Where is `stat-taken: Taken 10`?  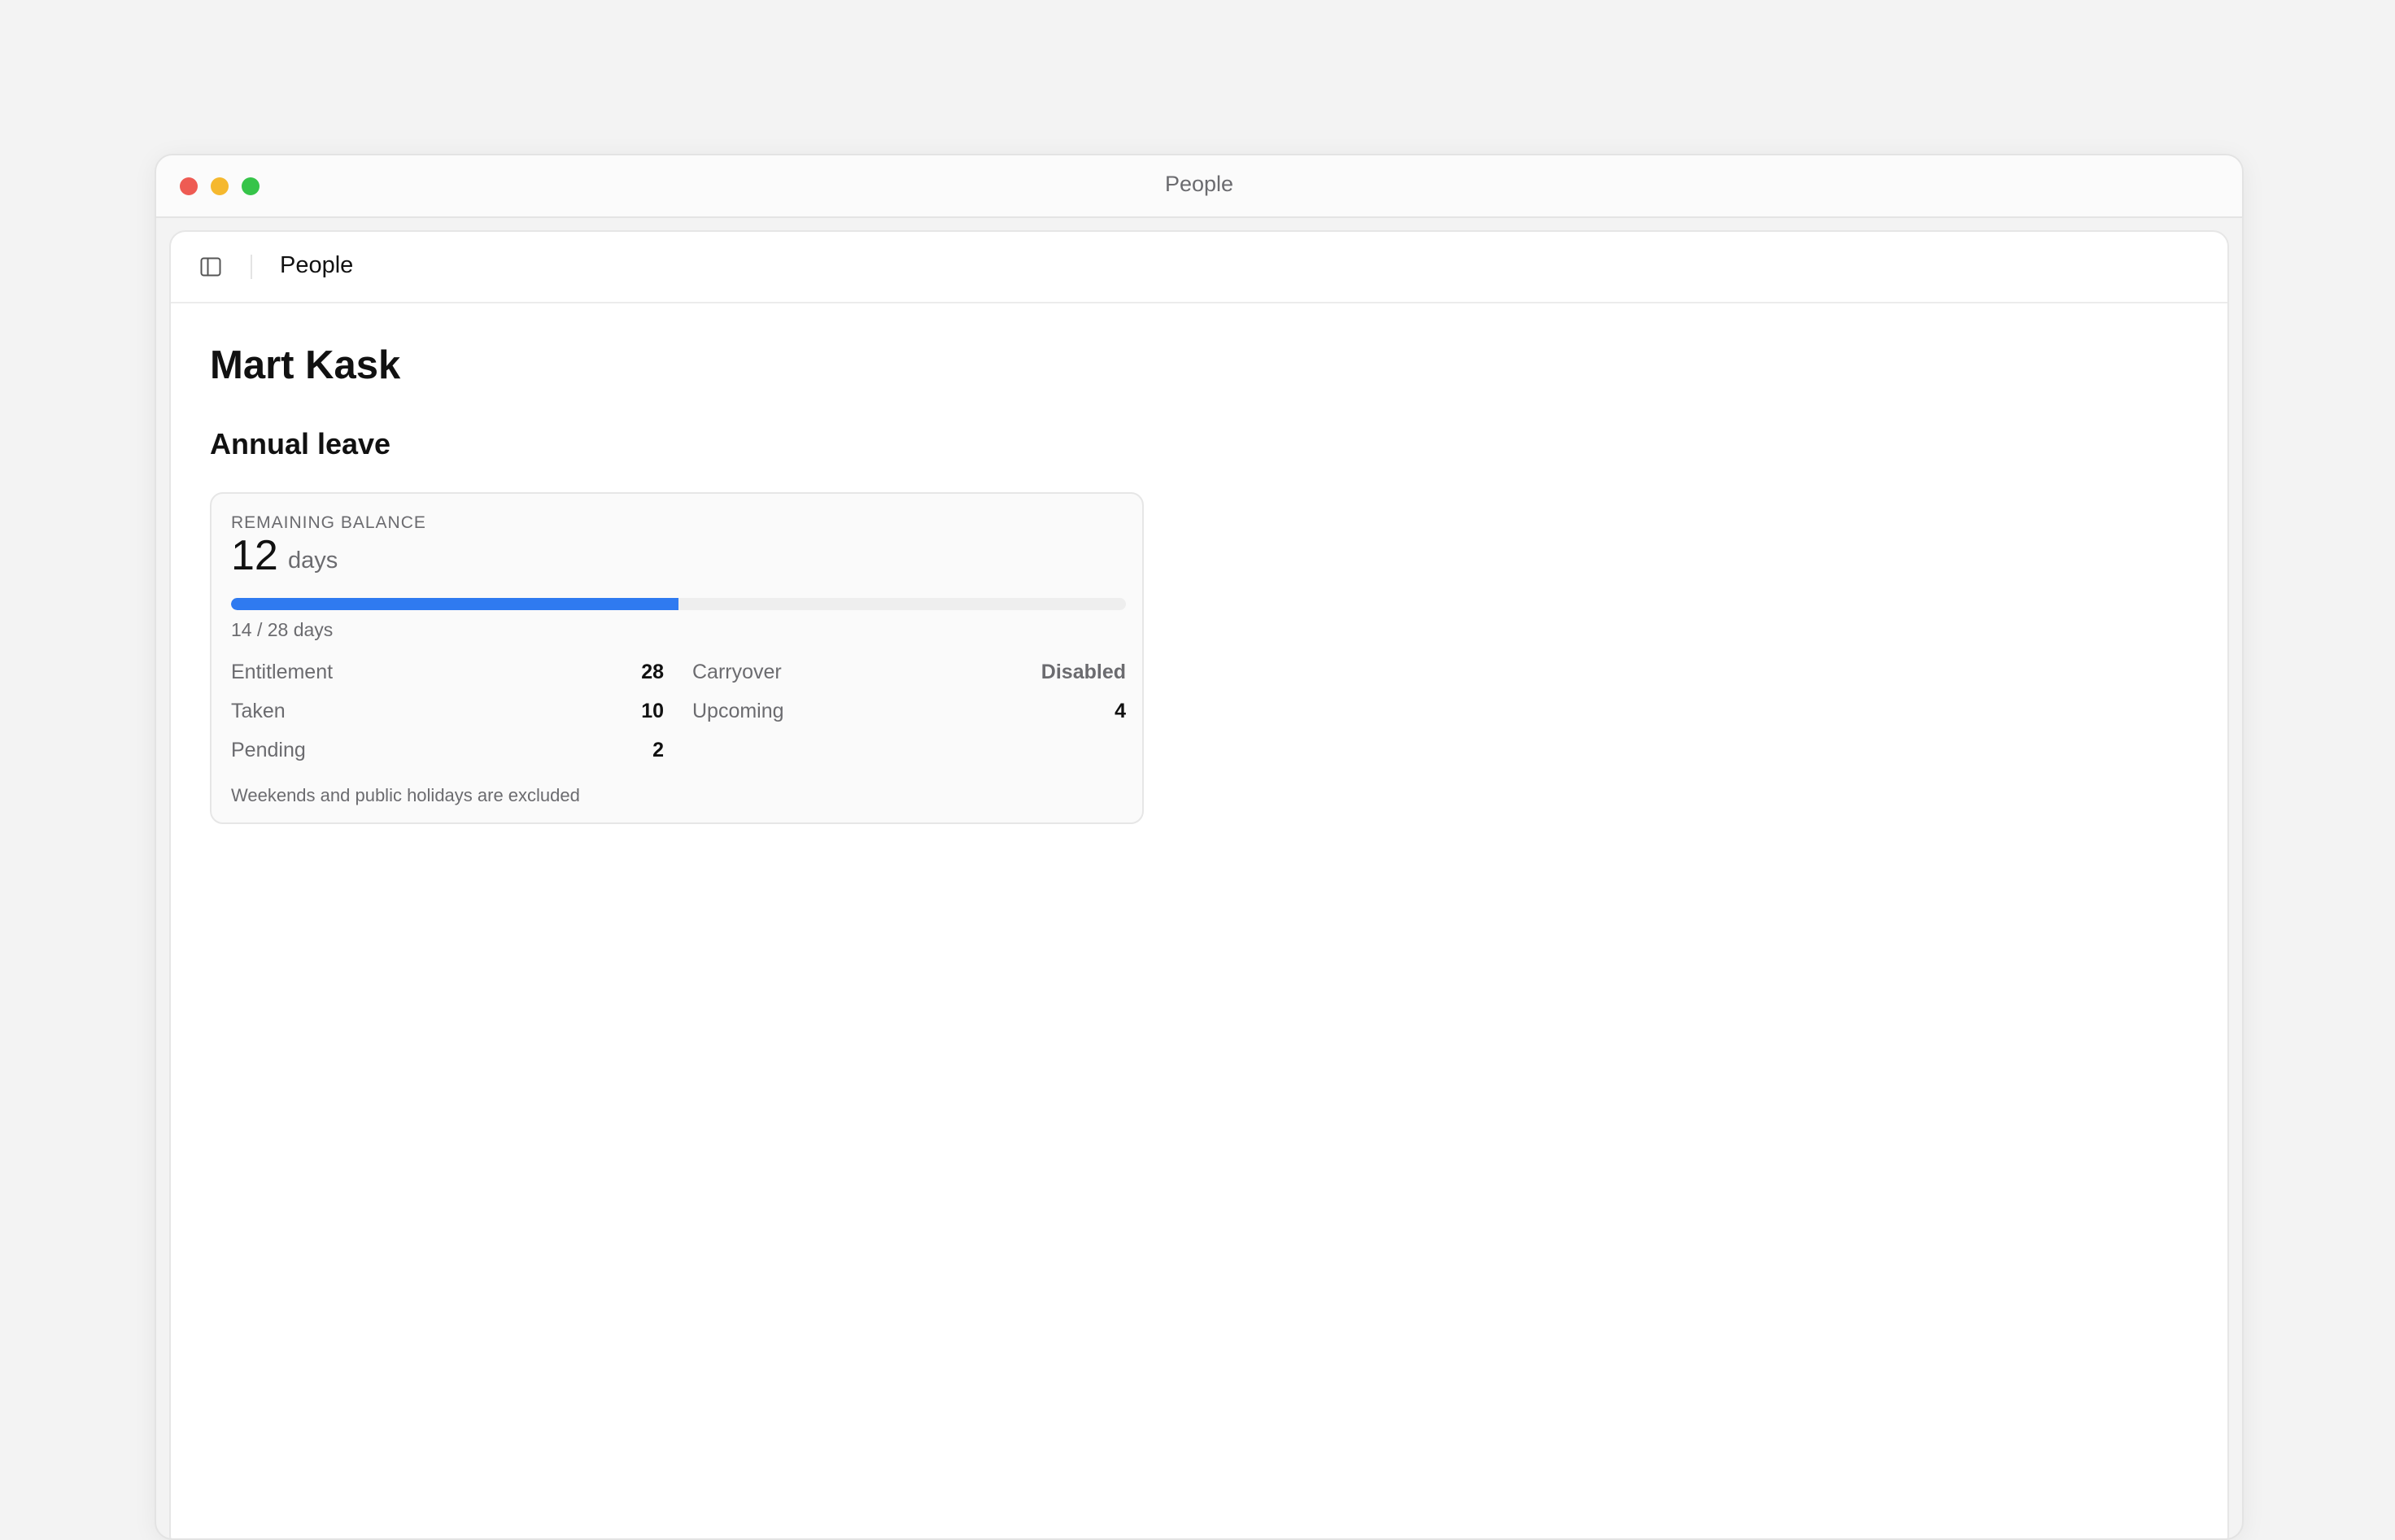
stat-taken: Taken 10 is located at coordinates (447, 713).